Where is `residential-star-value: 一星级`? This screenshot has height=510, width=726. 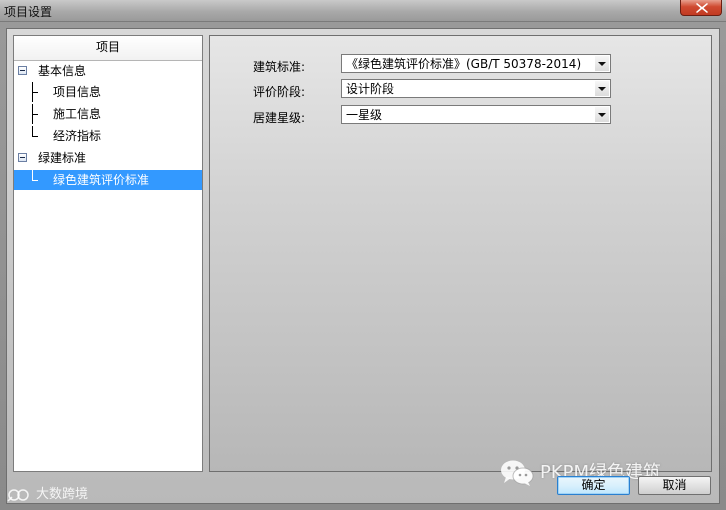 residential-star-value: 一星级 is located at coordinates (364, 115).